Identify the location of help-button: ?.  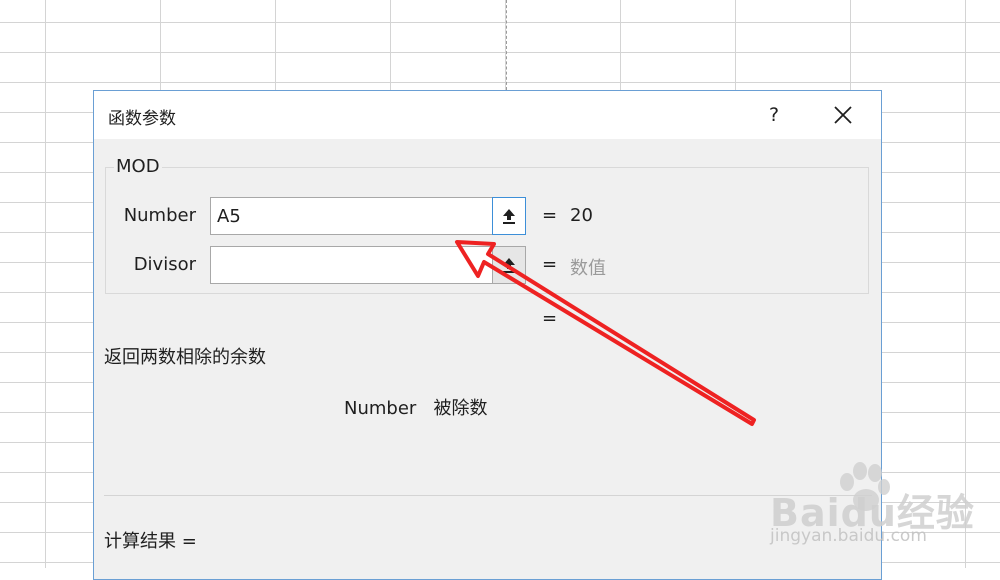
(774, 115).